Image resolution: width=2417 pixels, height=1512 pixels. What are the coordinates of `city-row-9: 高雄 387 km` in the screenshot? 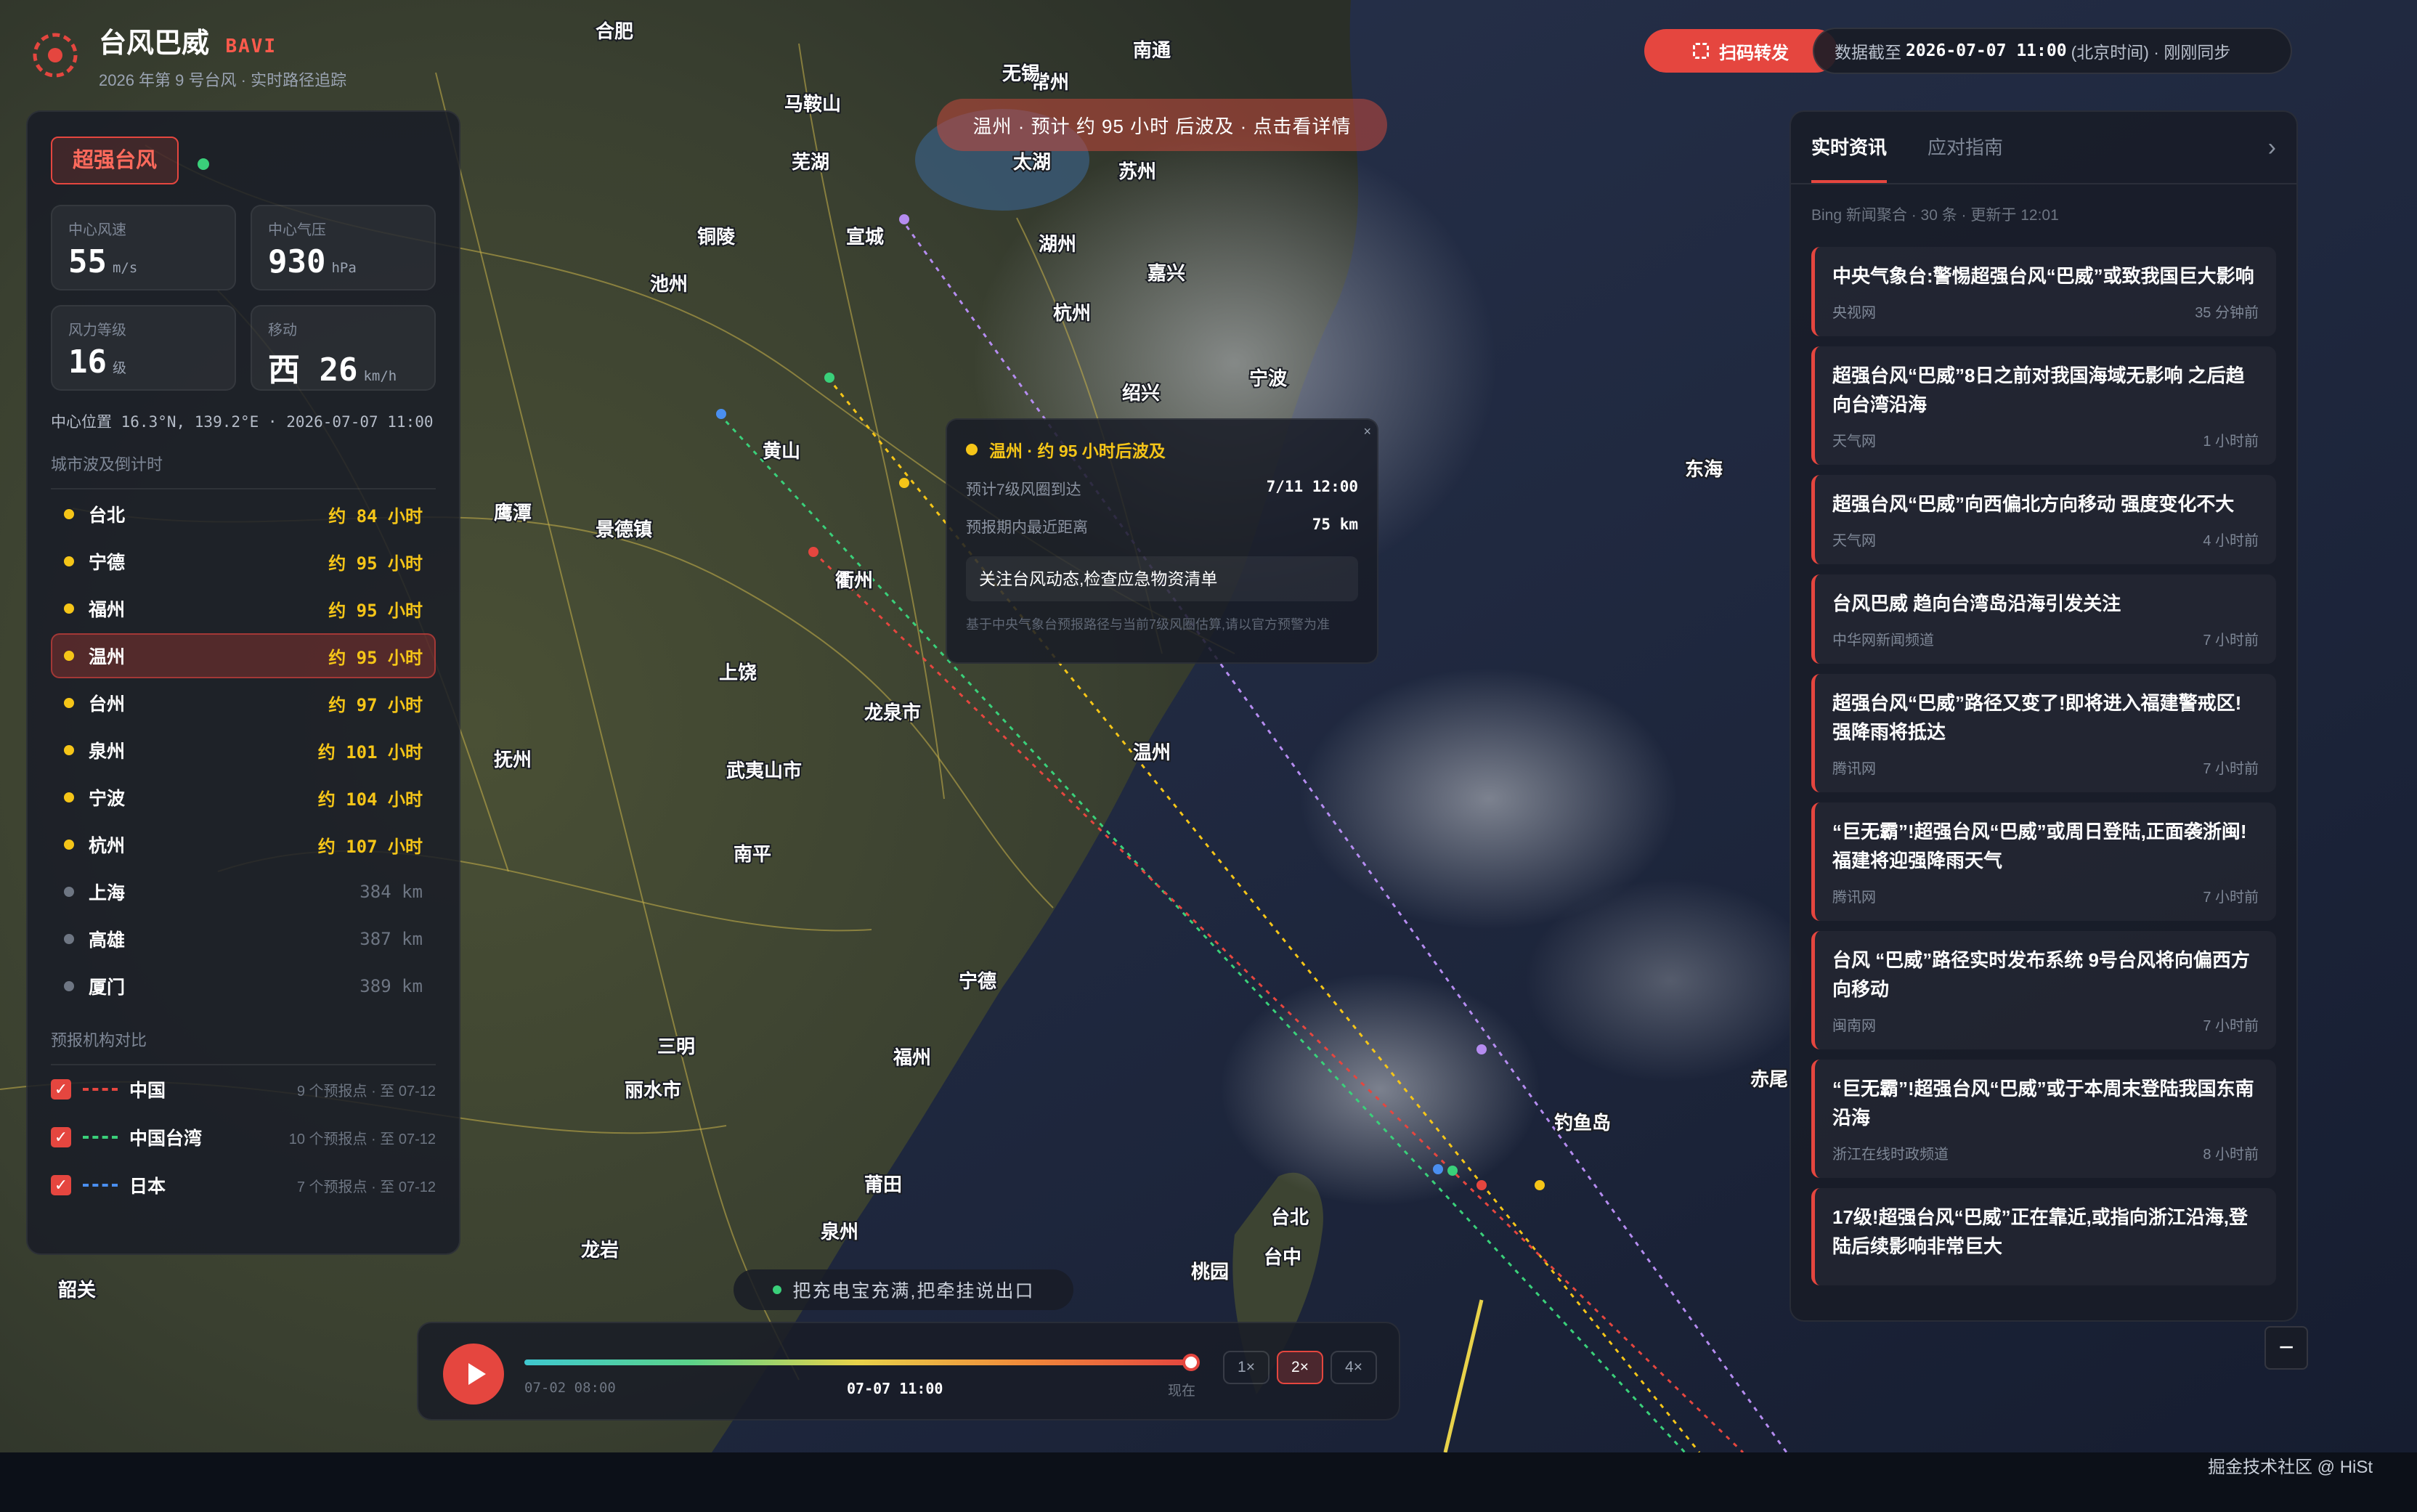 It's located at (243, 939).